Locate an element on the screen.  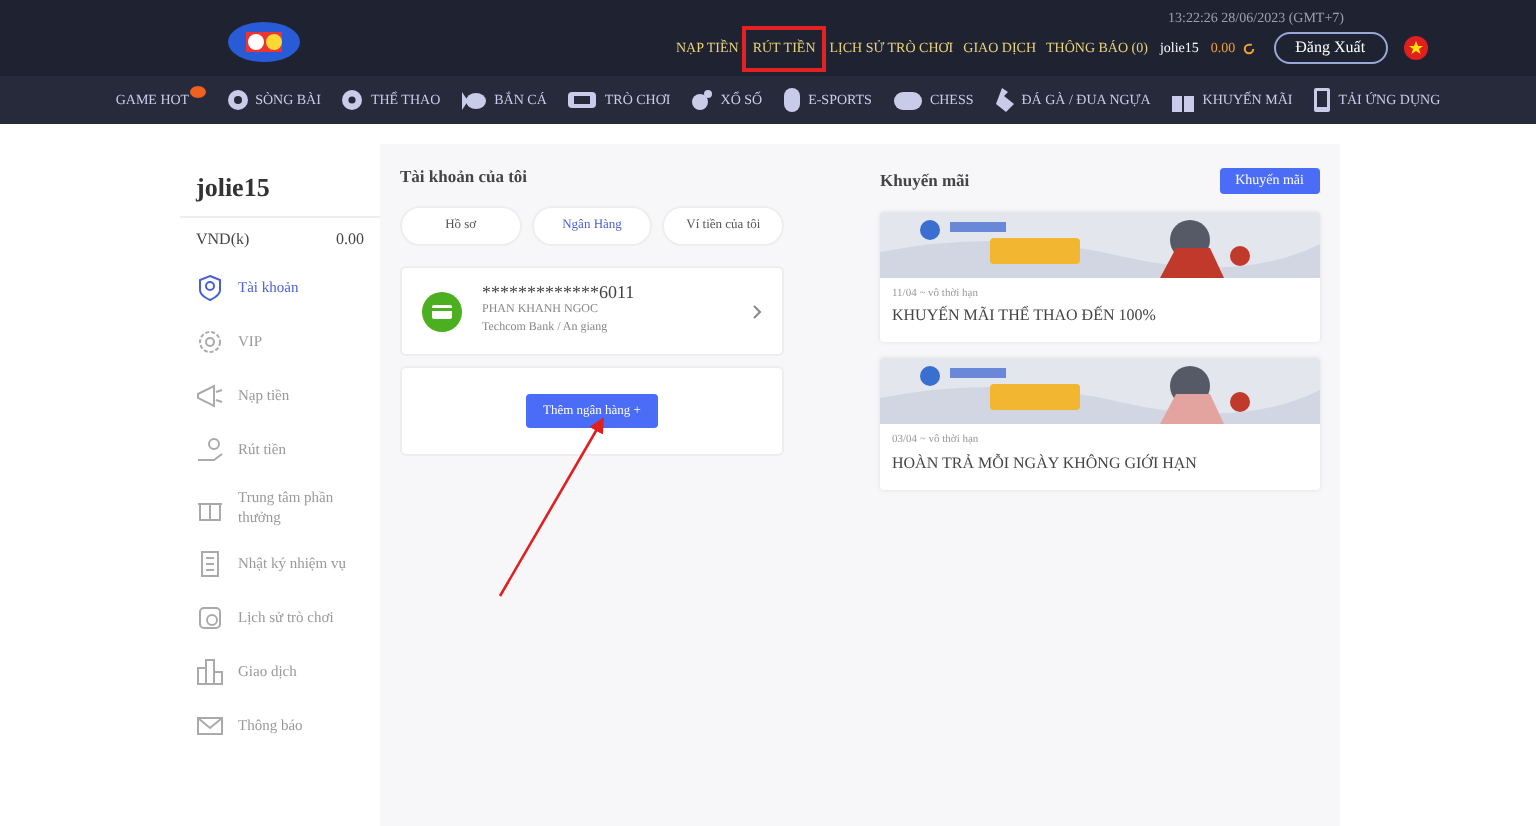
user-shield-icon is located at coordinates (210, 288).